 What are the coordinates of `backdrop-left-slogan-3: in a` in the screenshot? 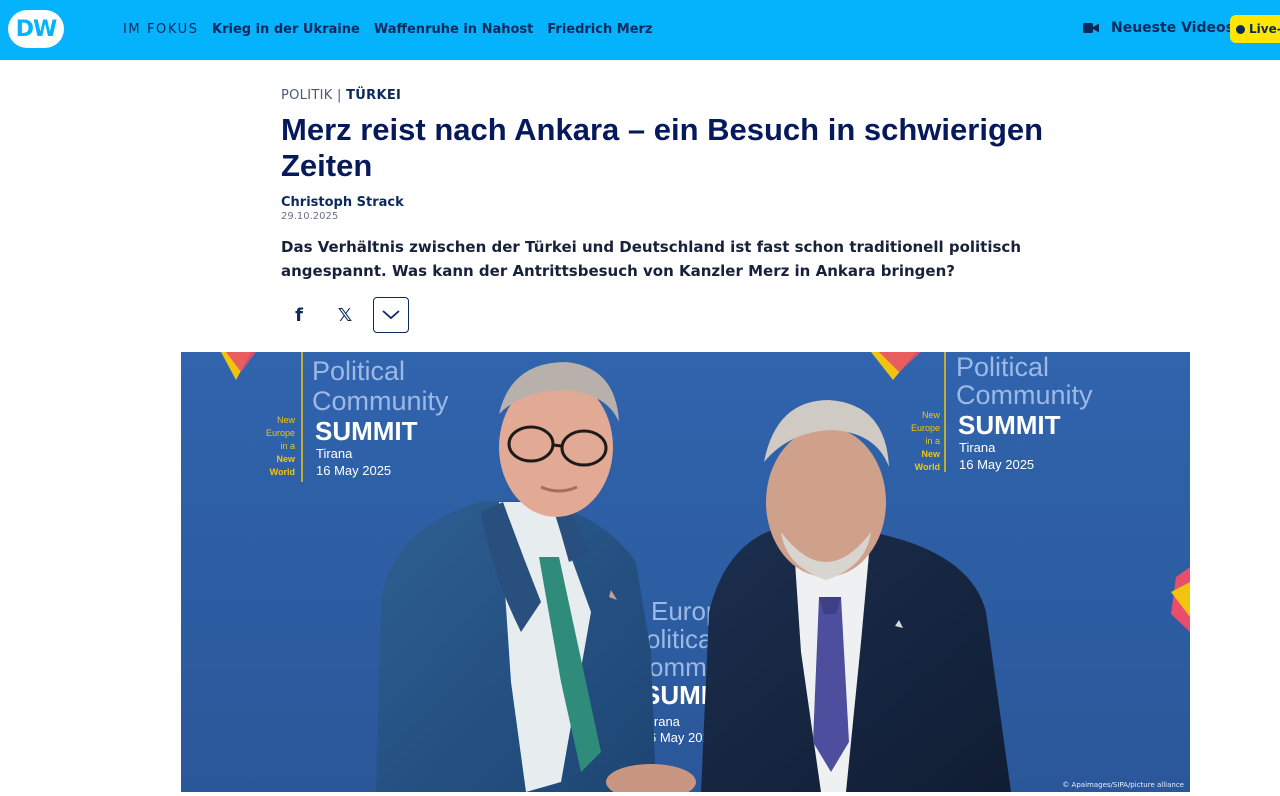 It's located at (287, 446).